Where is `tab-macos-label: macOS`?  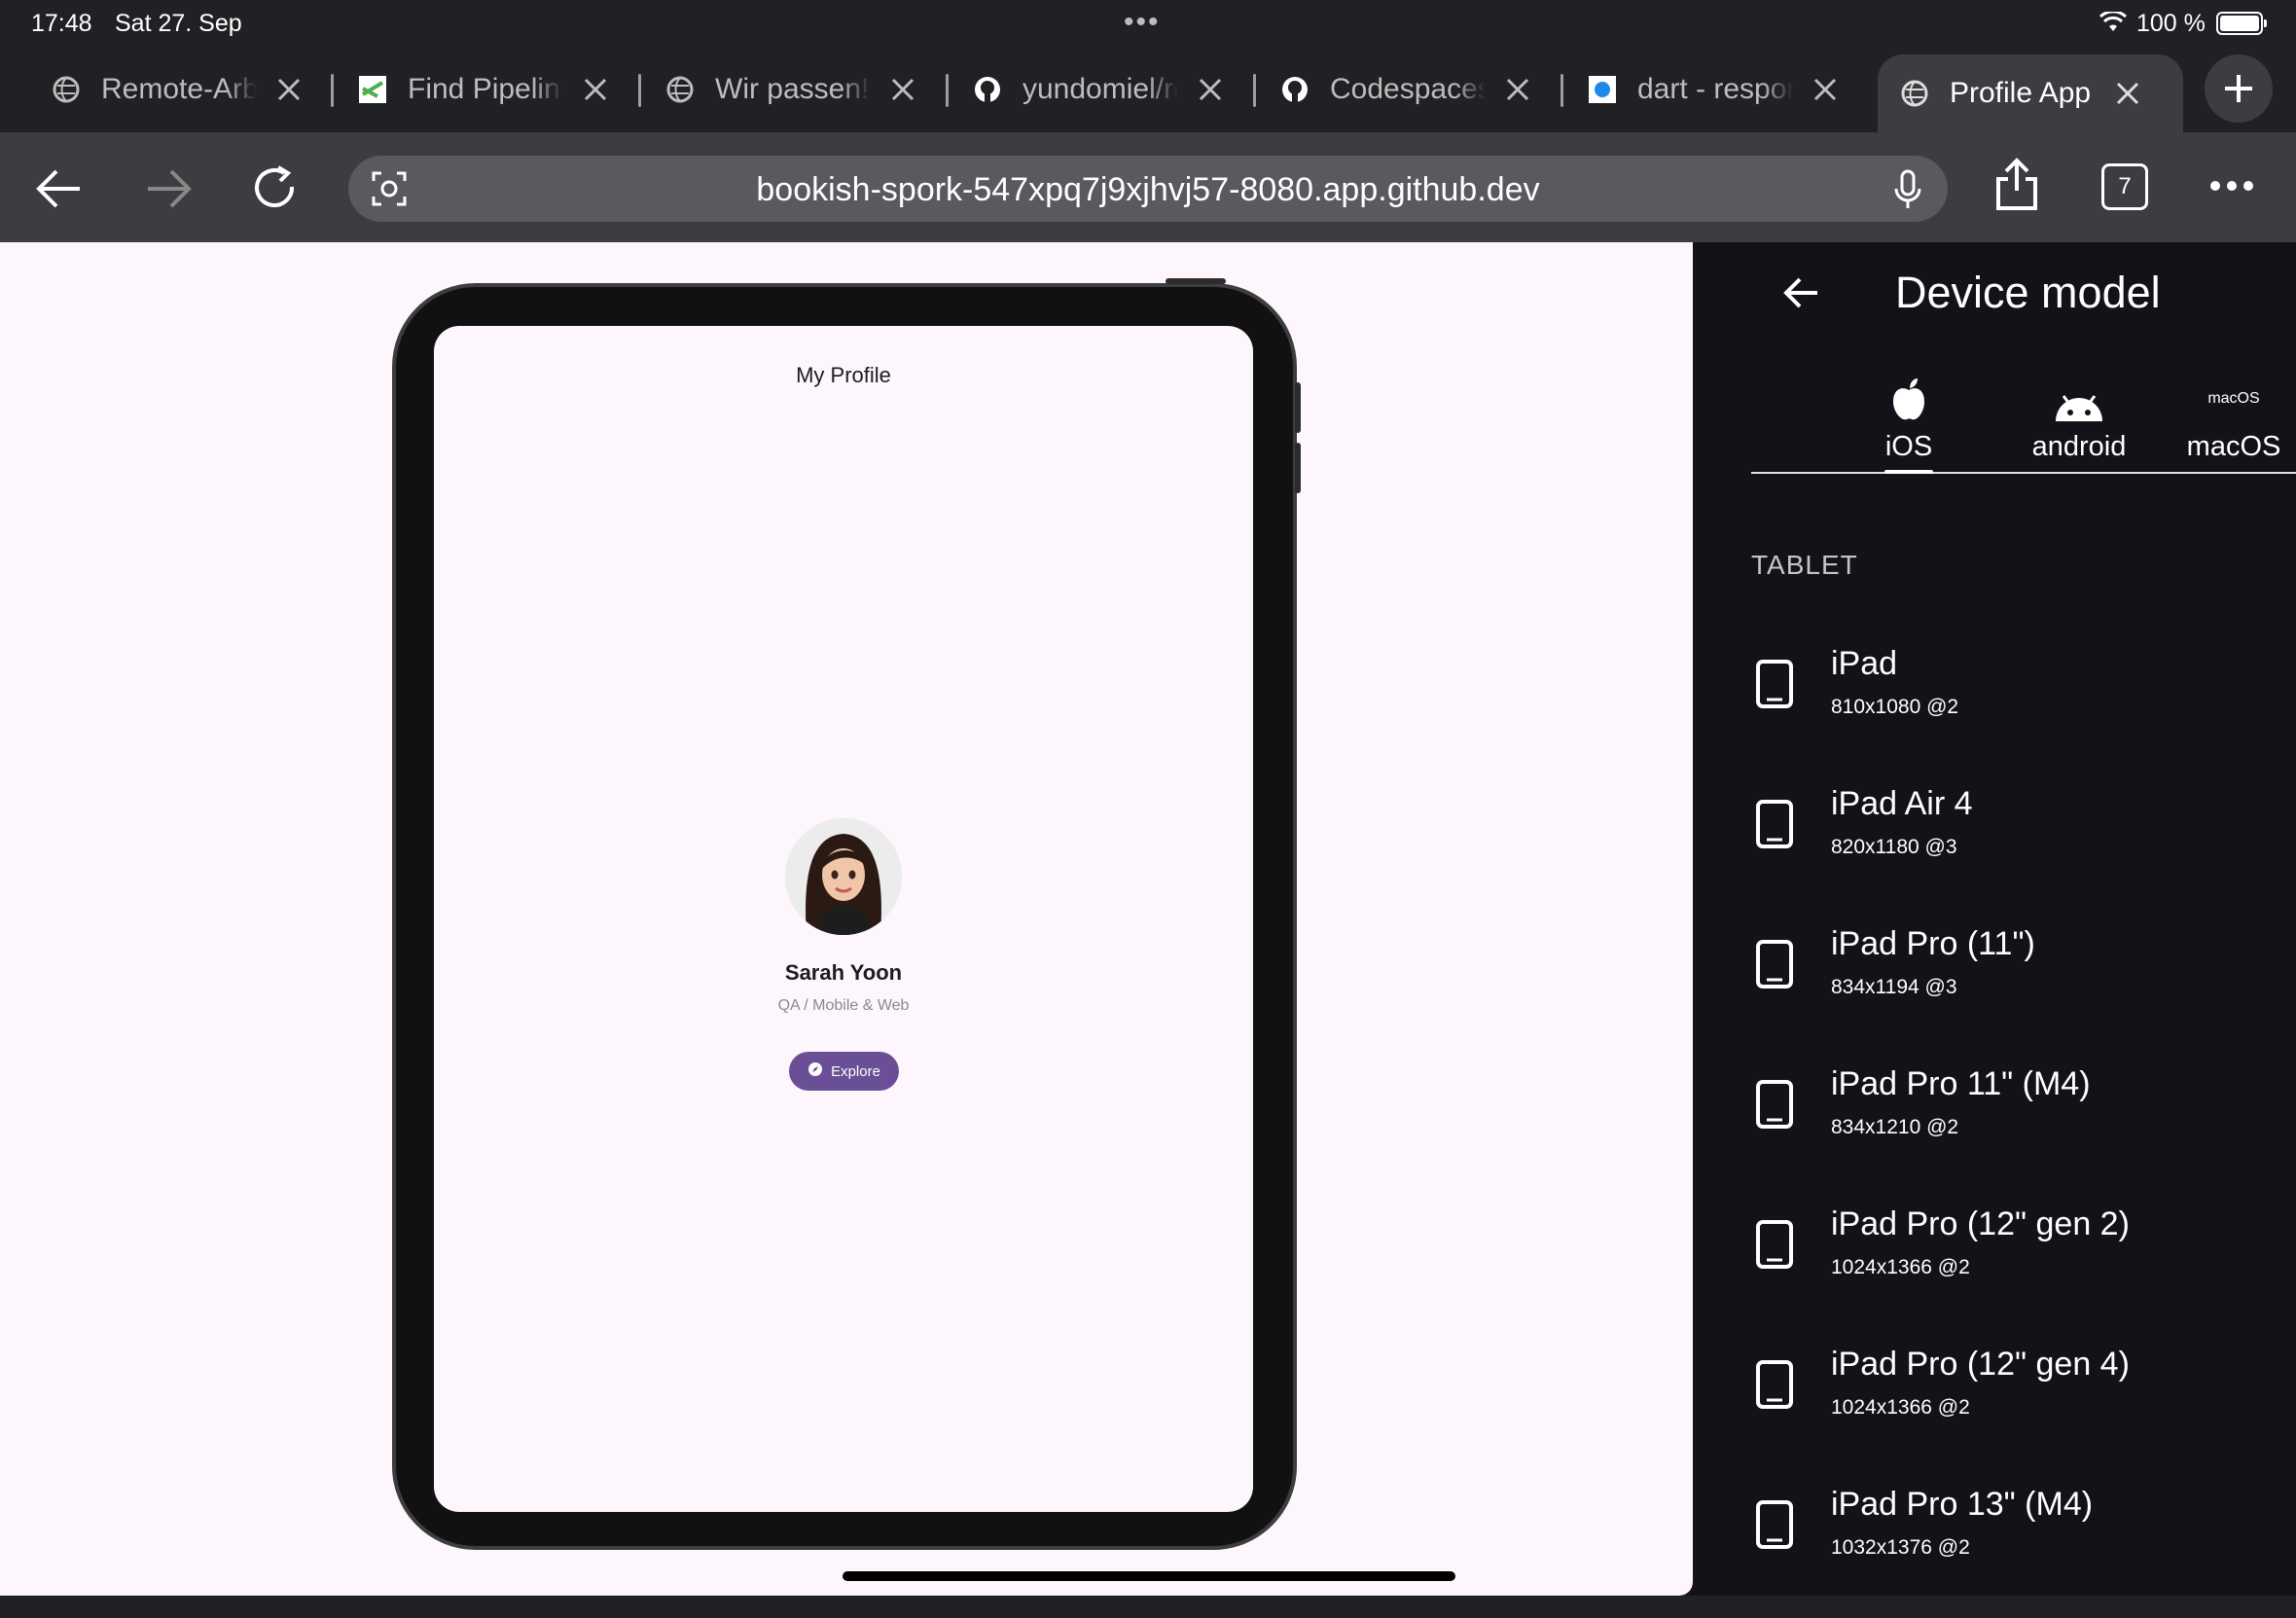 tab-macos-label: macOS is located at coordinates (2233, 447).